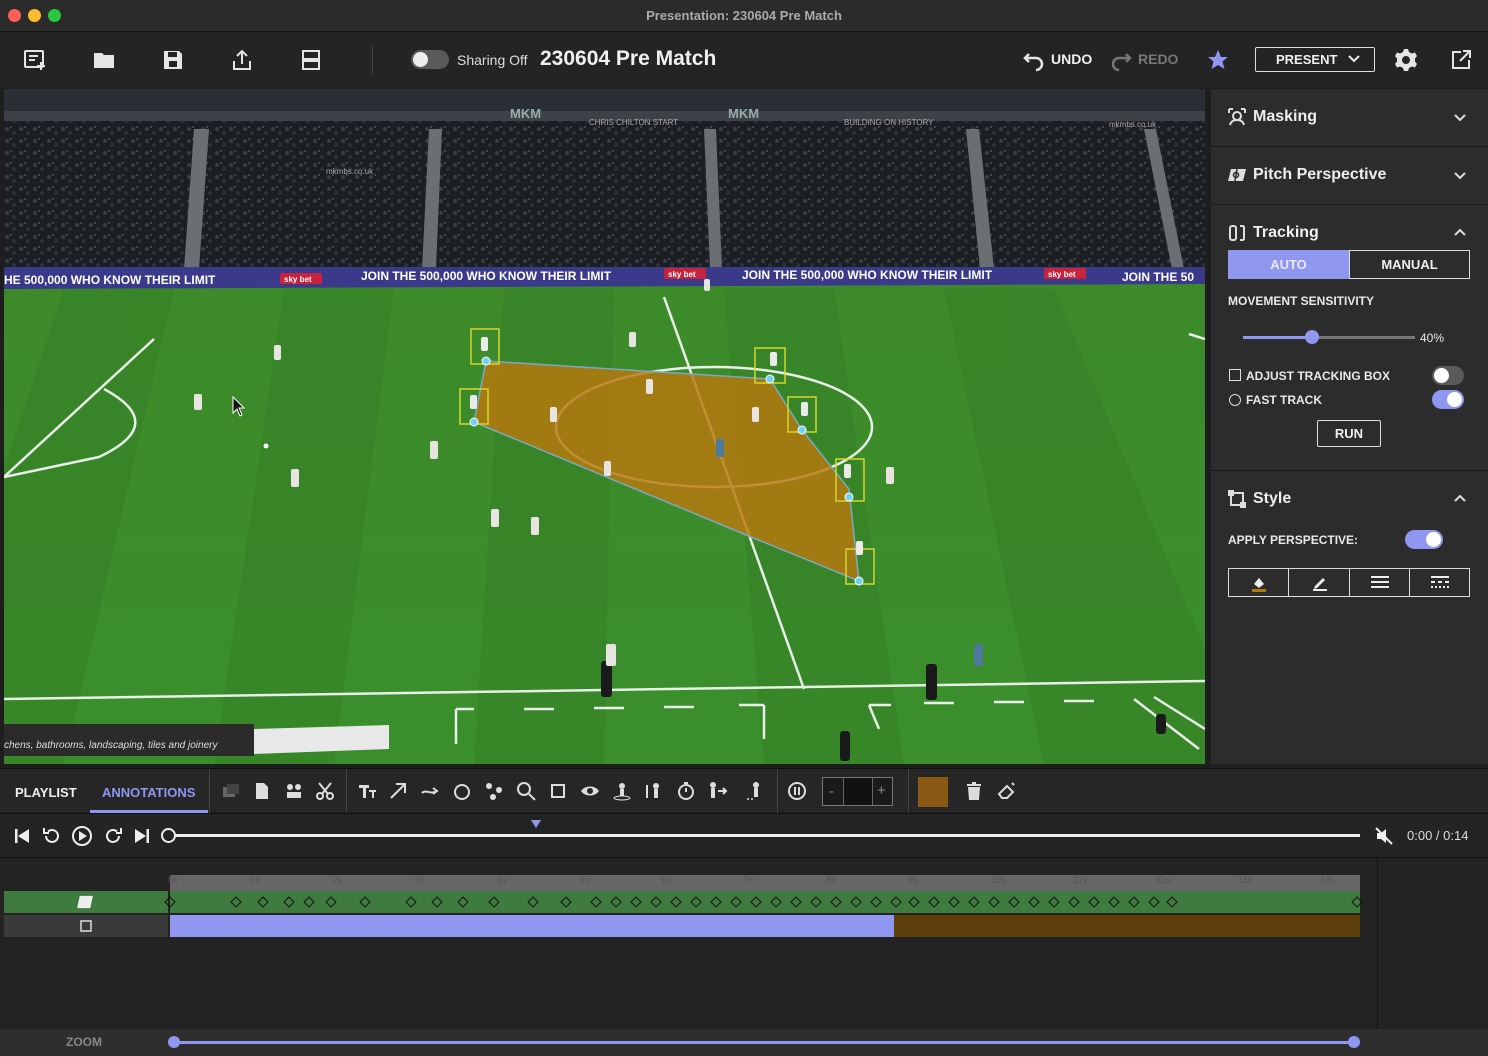 This screenshot has height=1056, width=1488. I want to click on open-folder-icon, so click(104, 60).